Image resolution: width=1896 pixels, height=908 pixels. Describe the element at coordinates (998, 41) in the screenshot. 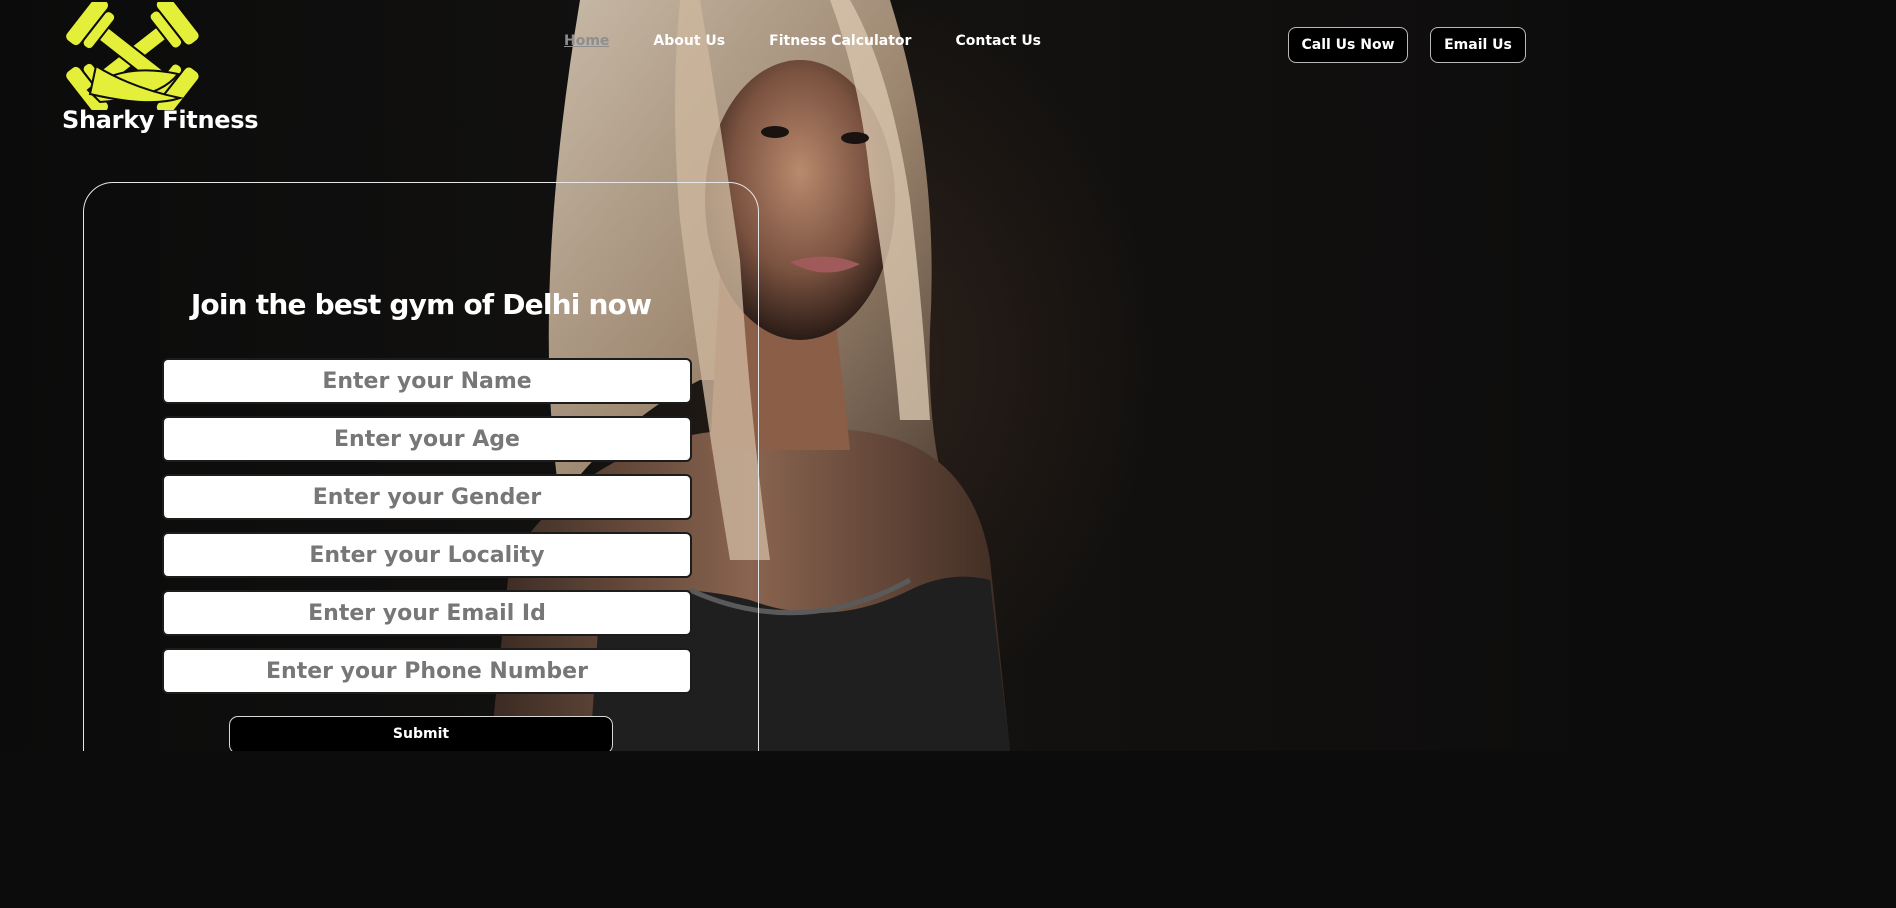

I see `nav-link-contact-us: Contact Us` at that location.